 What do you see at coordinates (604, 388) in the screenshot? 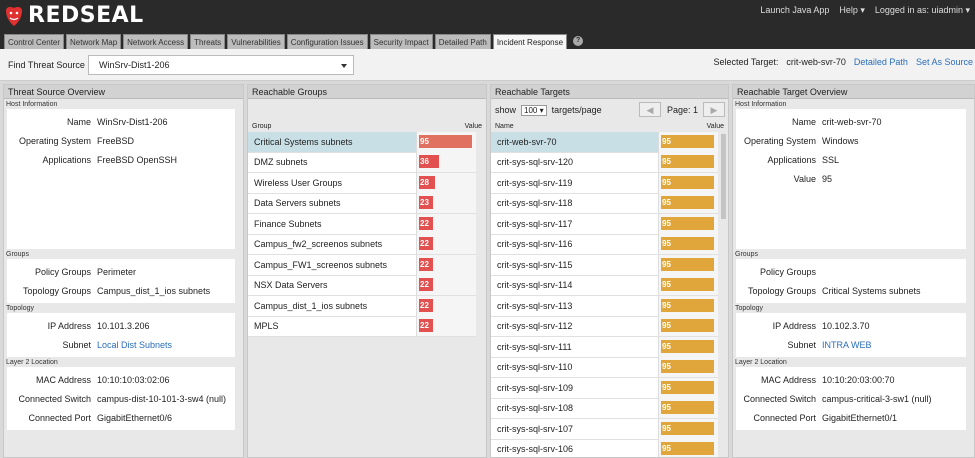
I see `table-row: crit-sys-sql-srv-109 95` at bounding box center [604, 388].